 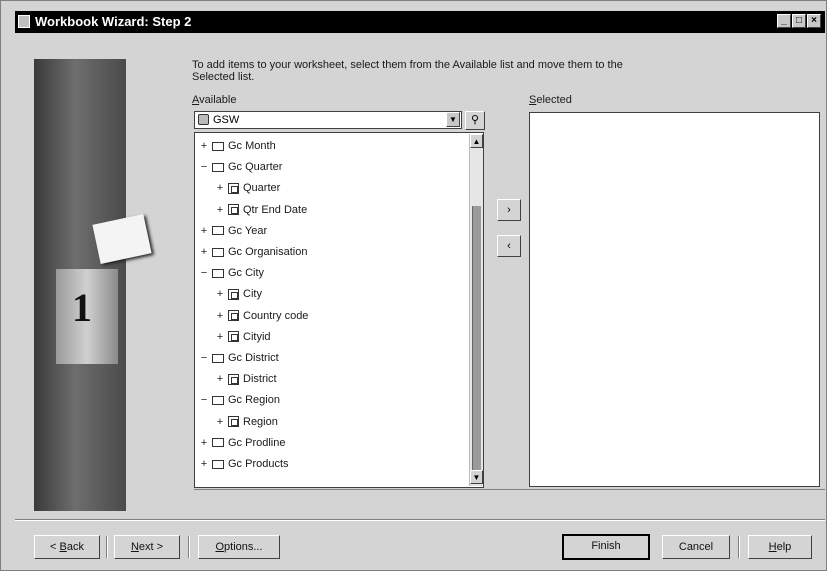 What do you see at coordinates (420, 22) in the screenshot?
I see `title-bar: Workbook Wizard: Step 2 _ □ ×` at bounding box center [420, 22].